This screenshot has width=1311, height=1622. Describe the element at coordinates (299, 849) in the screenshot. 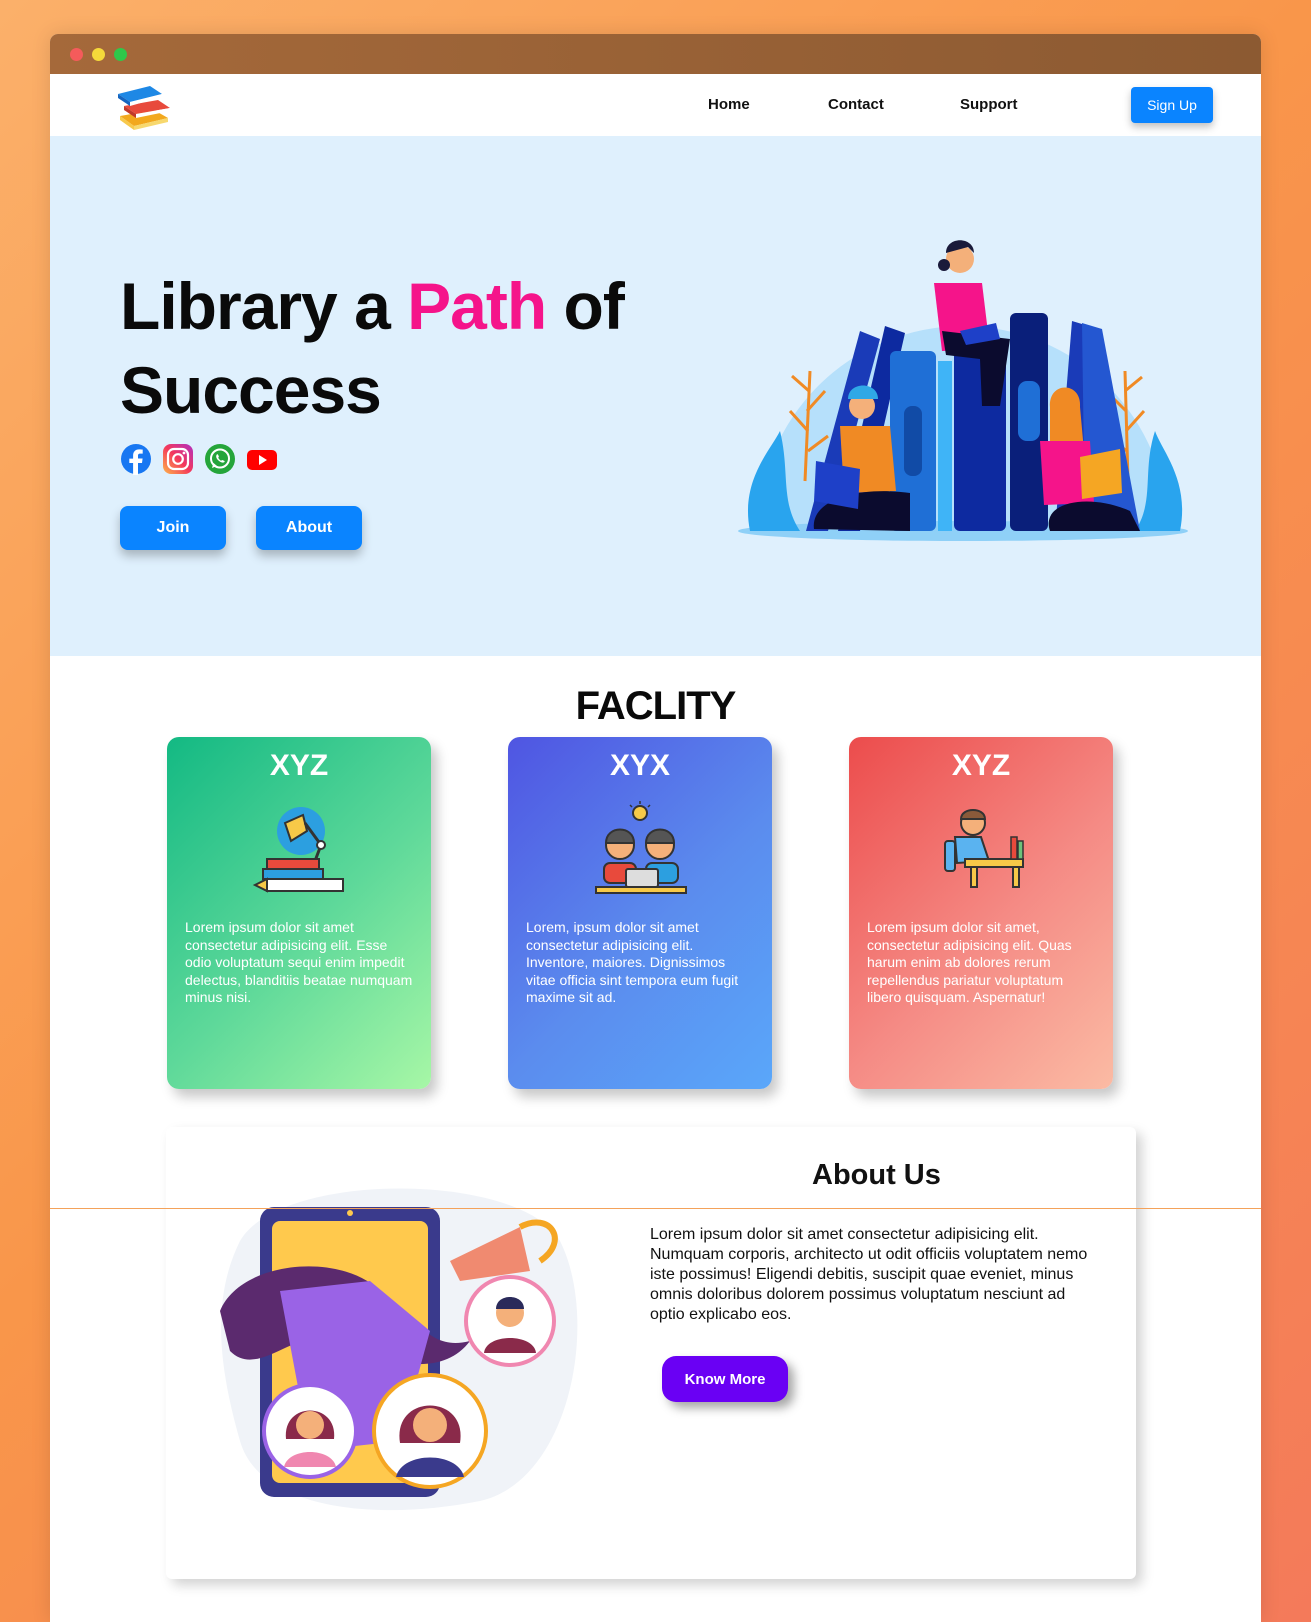

I see `desk-lamp-books-icon` at that location.